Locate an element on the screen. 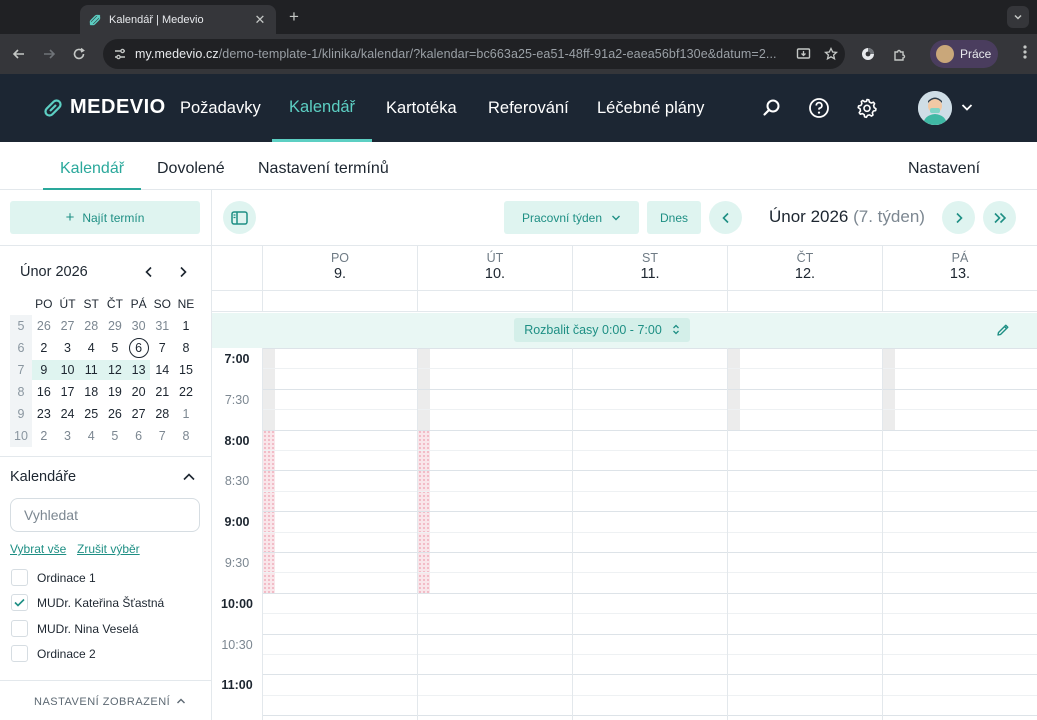  calendar-checkbox-row: Ordinace 1 is located at coordinates (53, 577).